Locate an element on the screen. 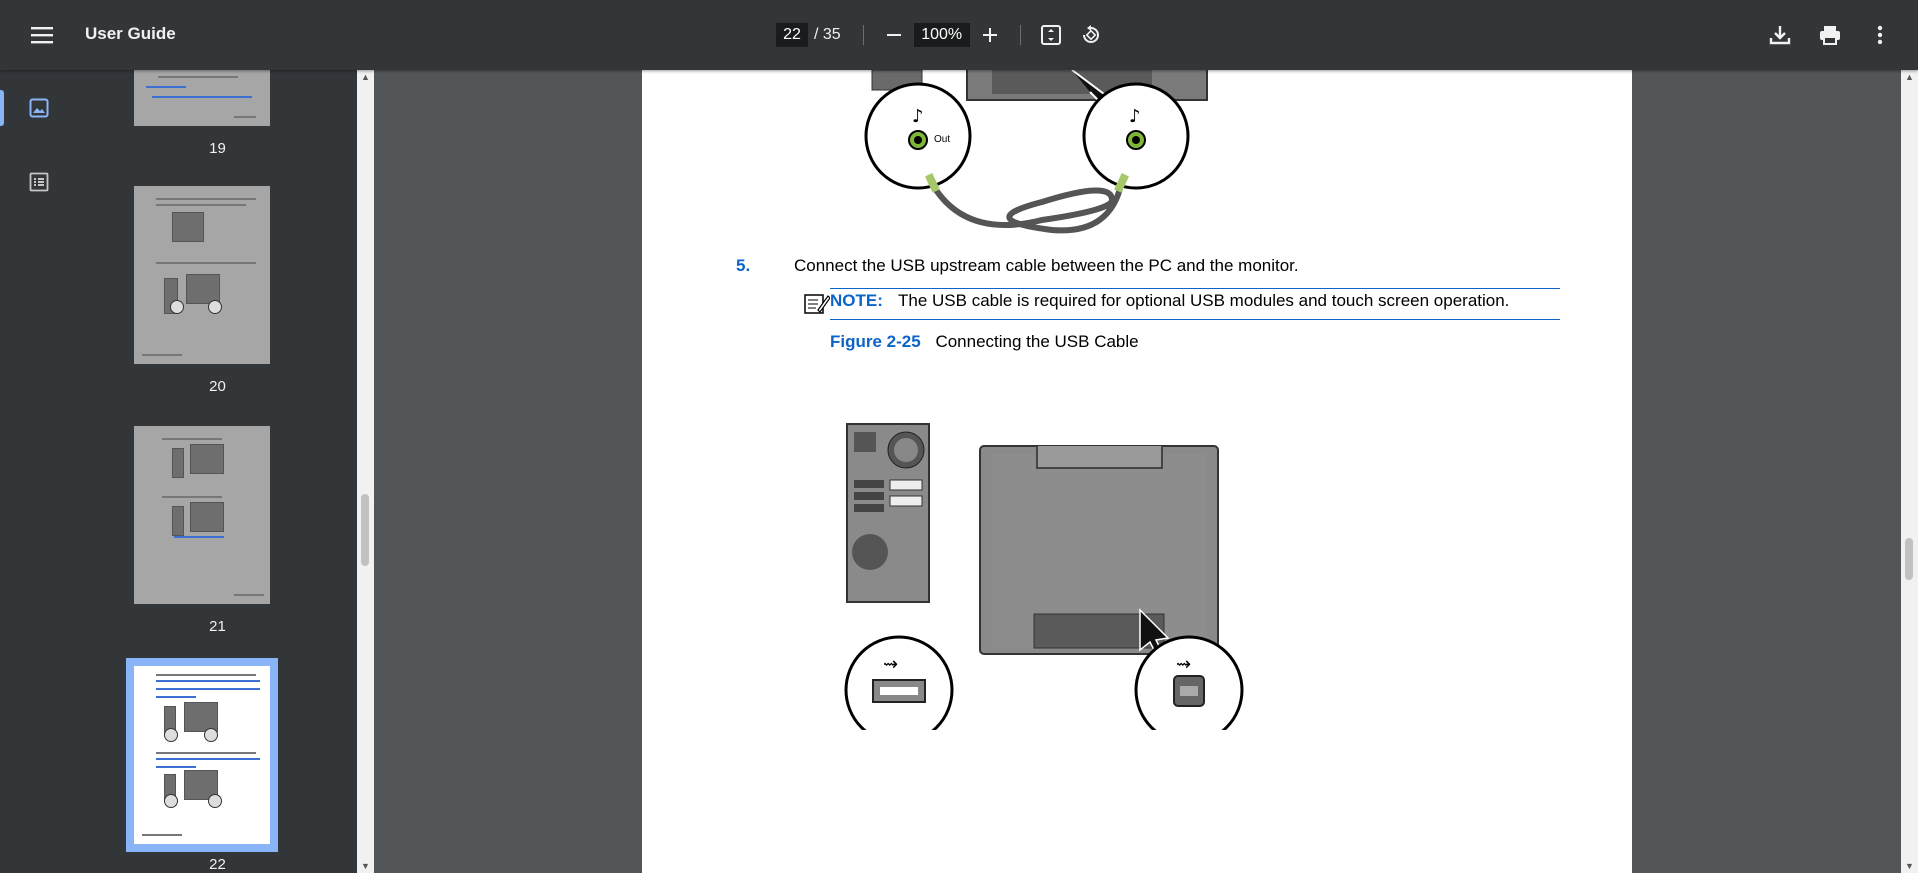 The image size is (1918, 873). menu-button is located at coordinates (42, 35).